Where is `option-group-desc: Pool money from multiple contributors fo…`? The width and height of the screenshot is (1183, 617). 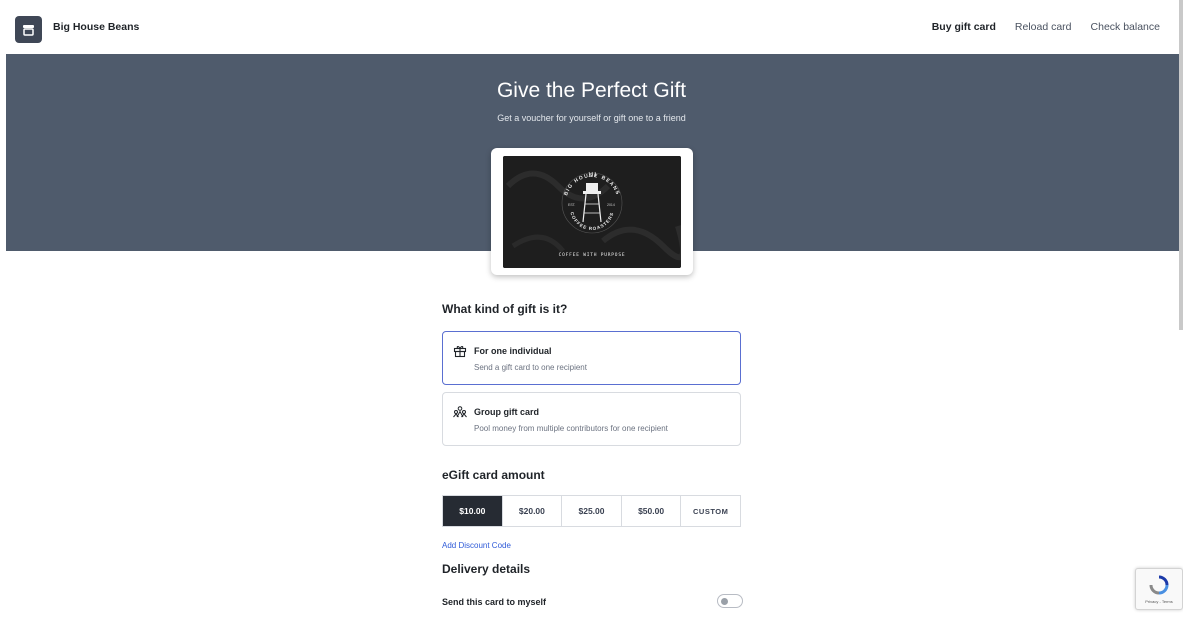
option-group-desc: Pool money from multiple contributors fo… is located at coordinates (571, 428).